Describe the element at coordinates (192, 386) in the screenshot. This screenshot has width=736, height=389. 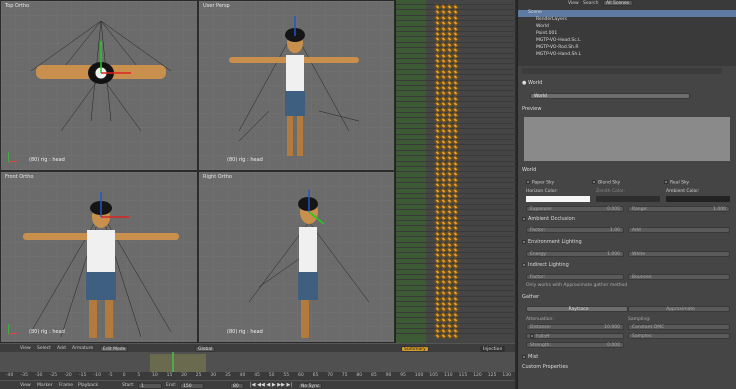
I see `end-frame-field: 150` at that location.